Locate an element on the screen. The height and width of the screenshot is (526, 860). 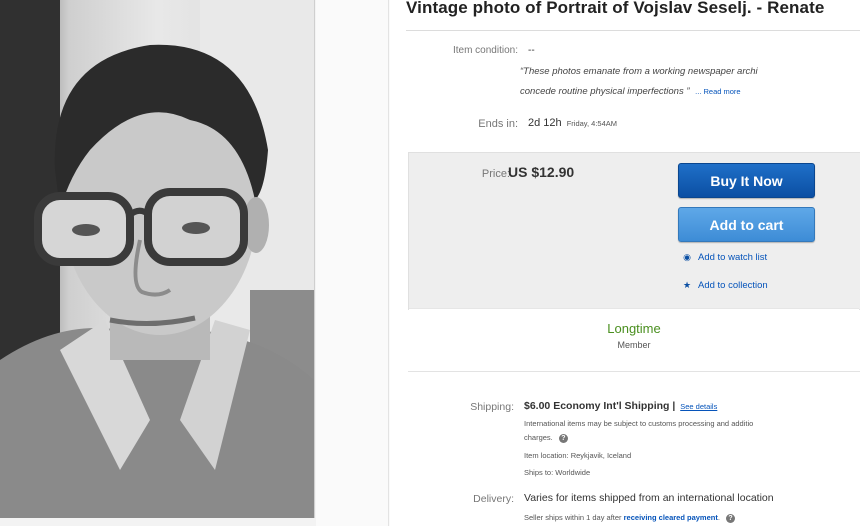
image-gutter is located at coordinates (353, 263).